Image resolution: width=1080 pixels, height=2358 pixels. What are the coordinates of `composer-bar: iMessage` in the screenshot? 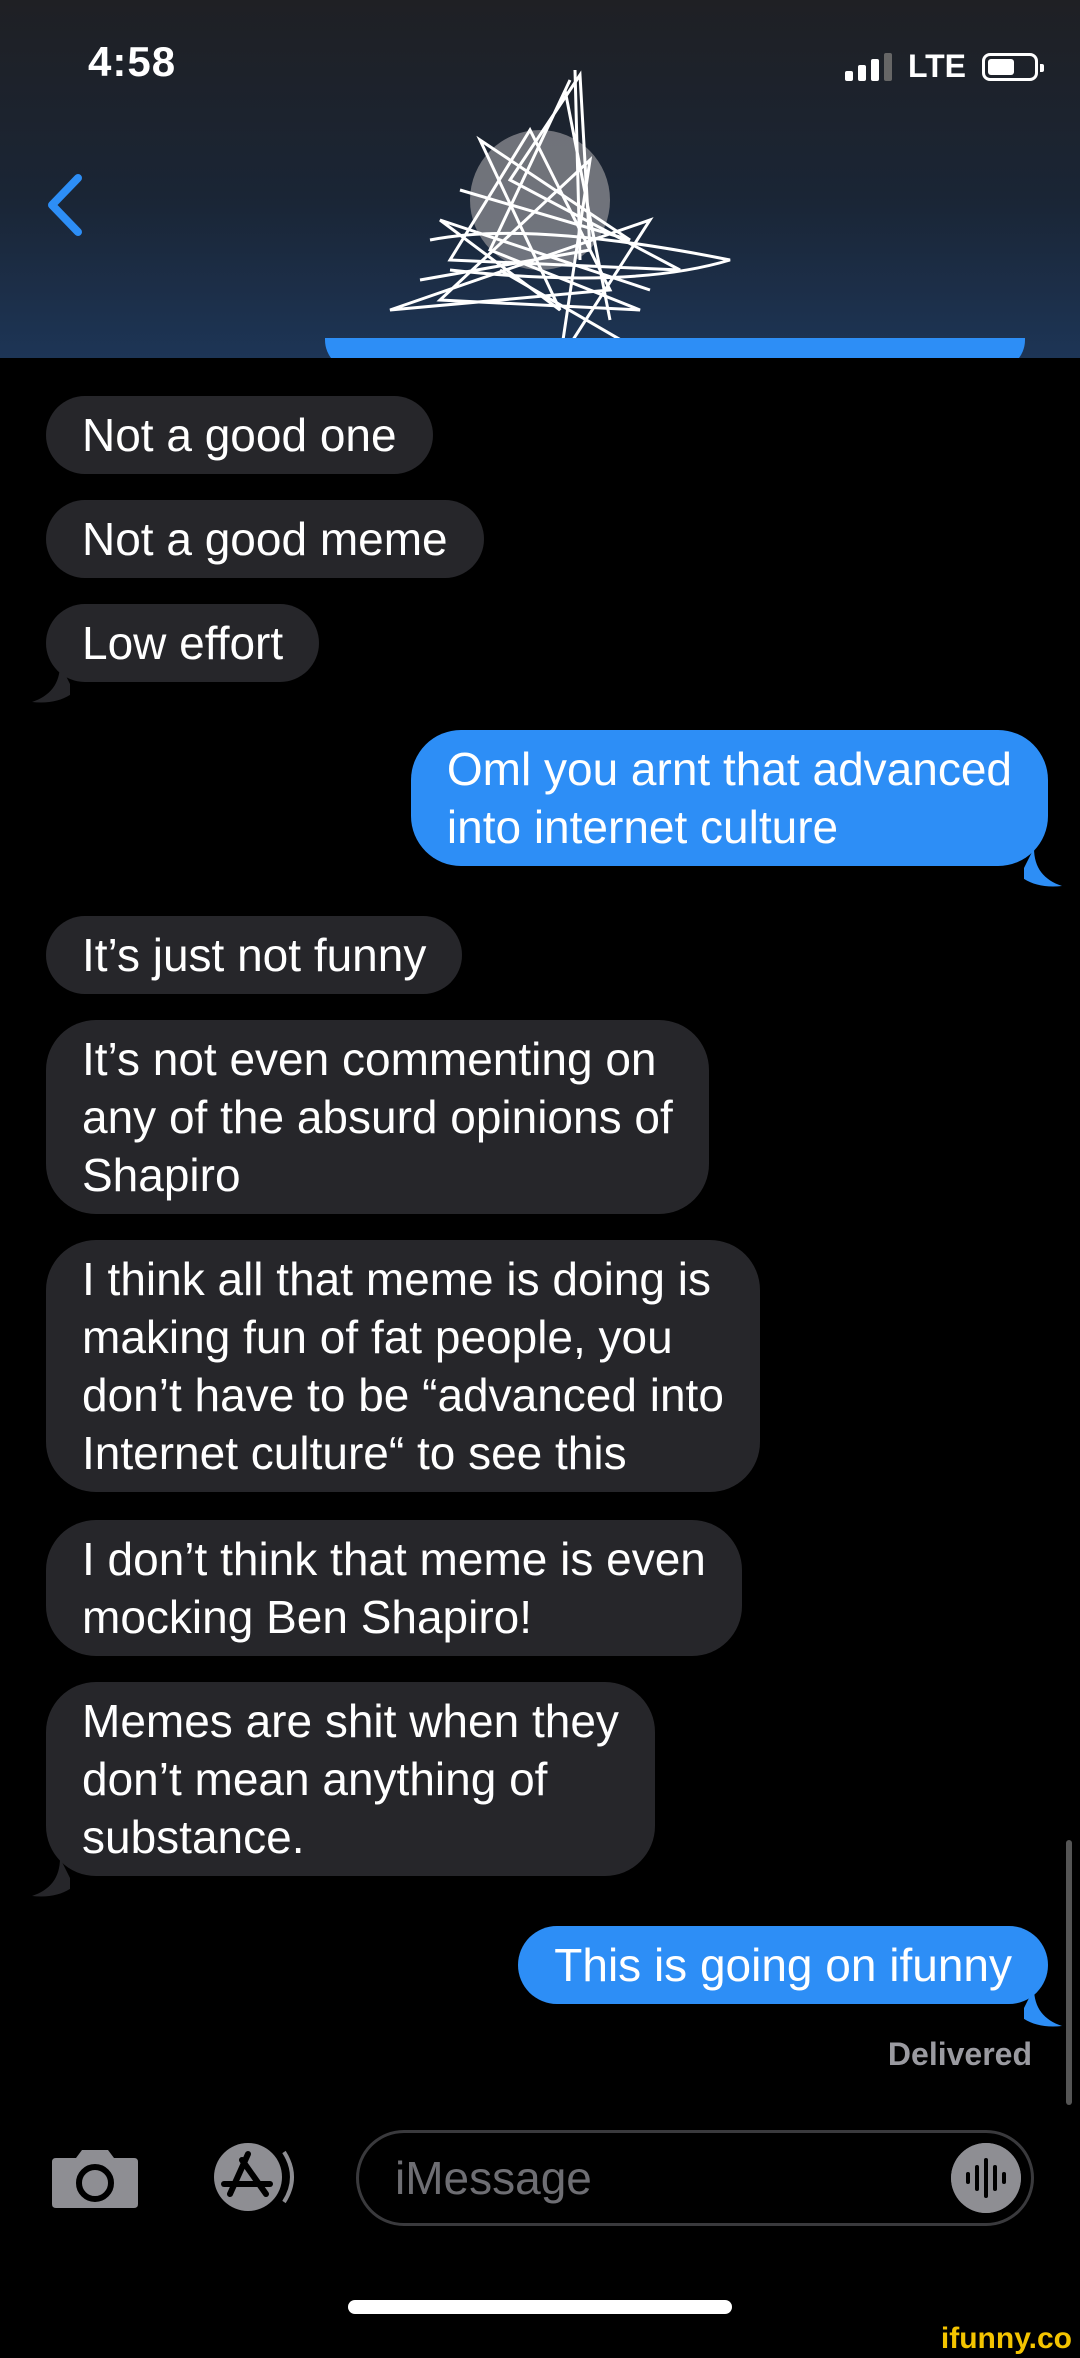 It's located at (540, 2173).